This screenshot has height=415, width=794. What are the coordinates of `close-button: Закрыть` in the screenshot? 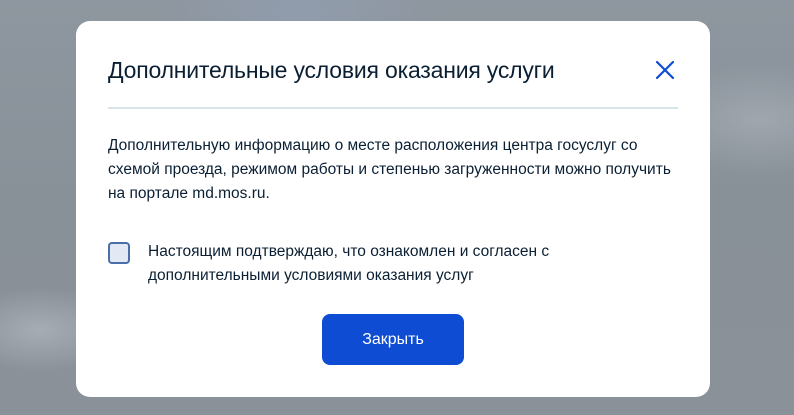 It's located at (393, 339).